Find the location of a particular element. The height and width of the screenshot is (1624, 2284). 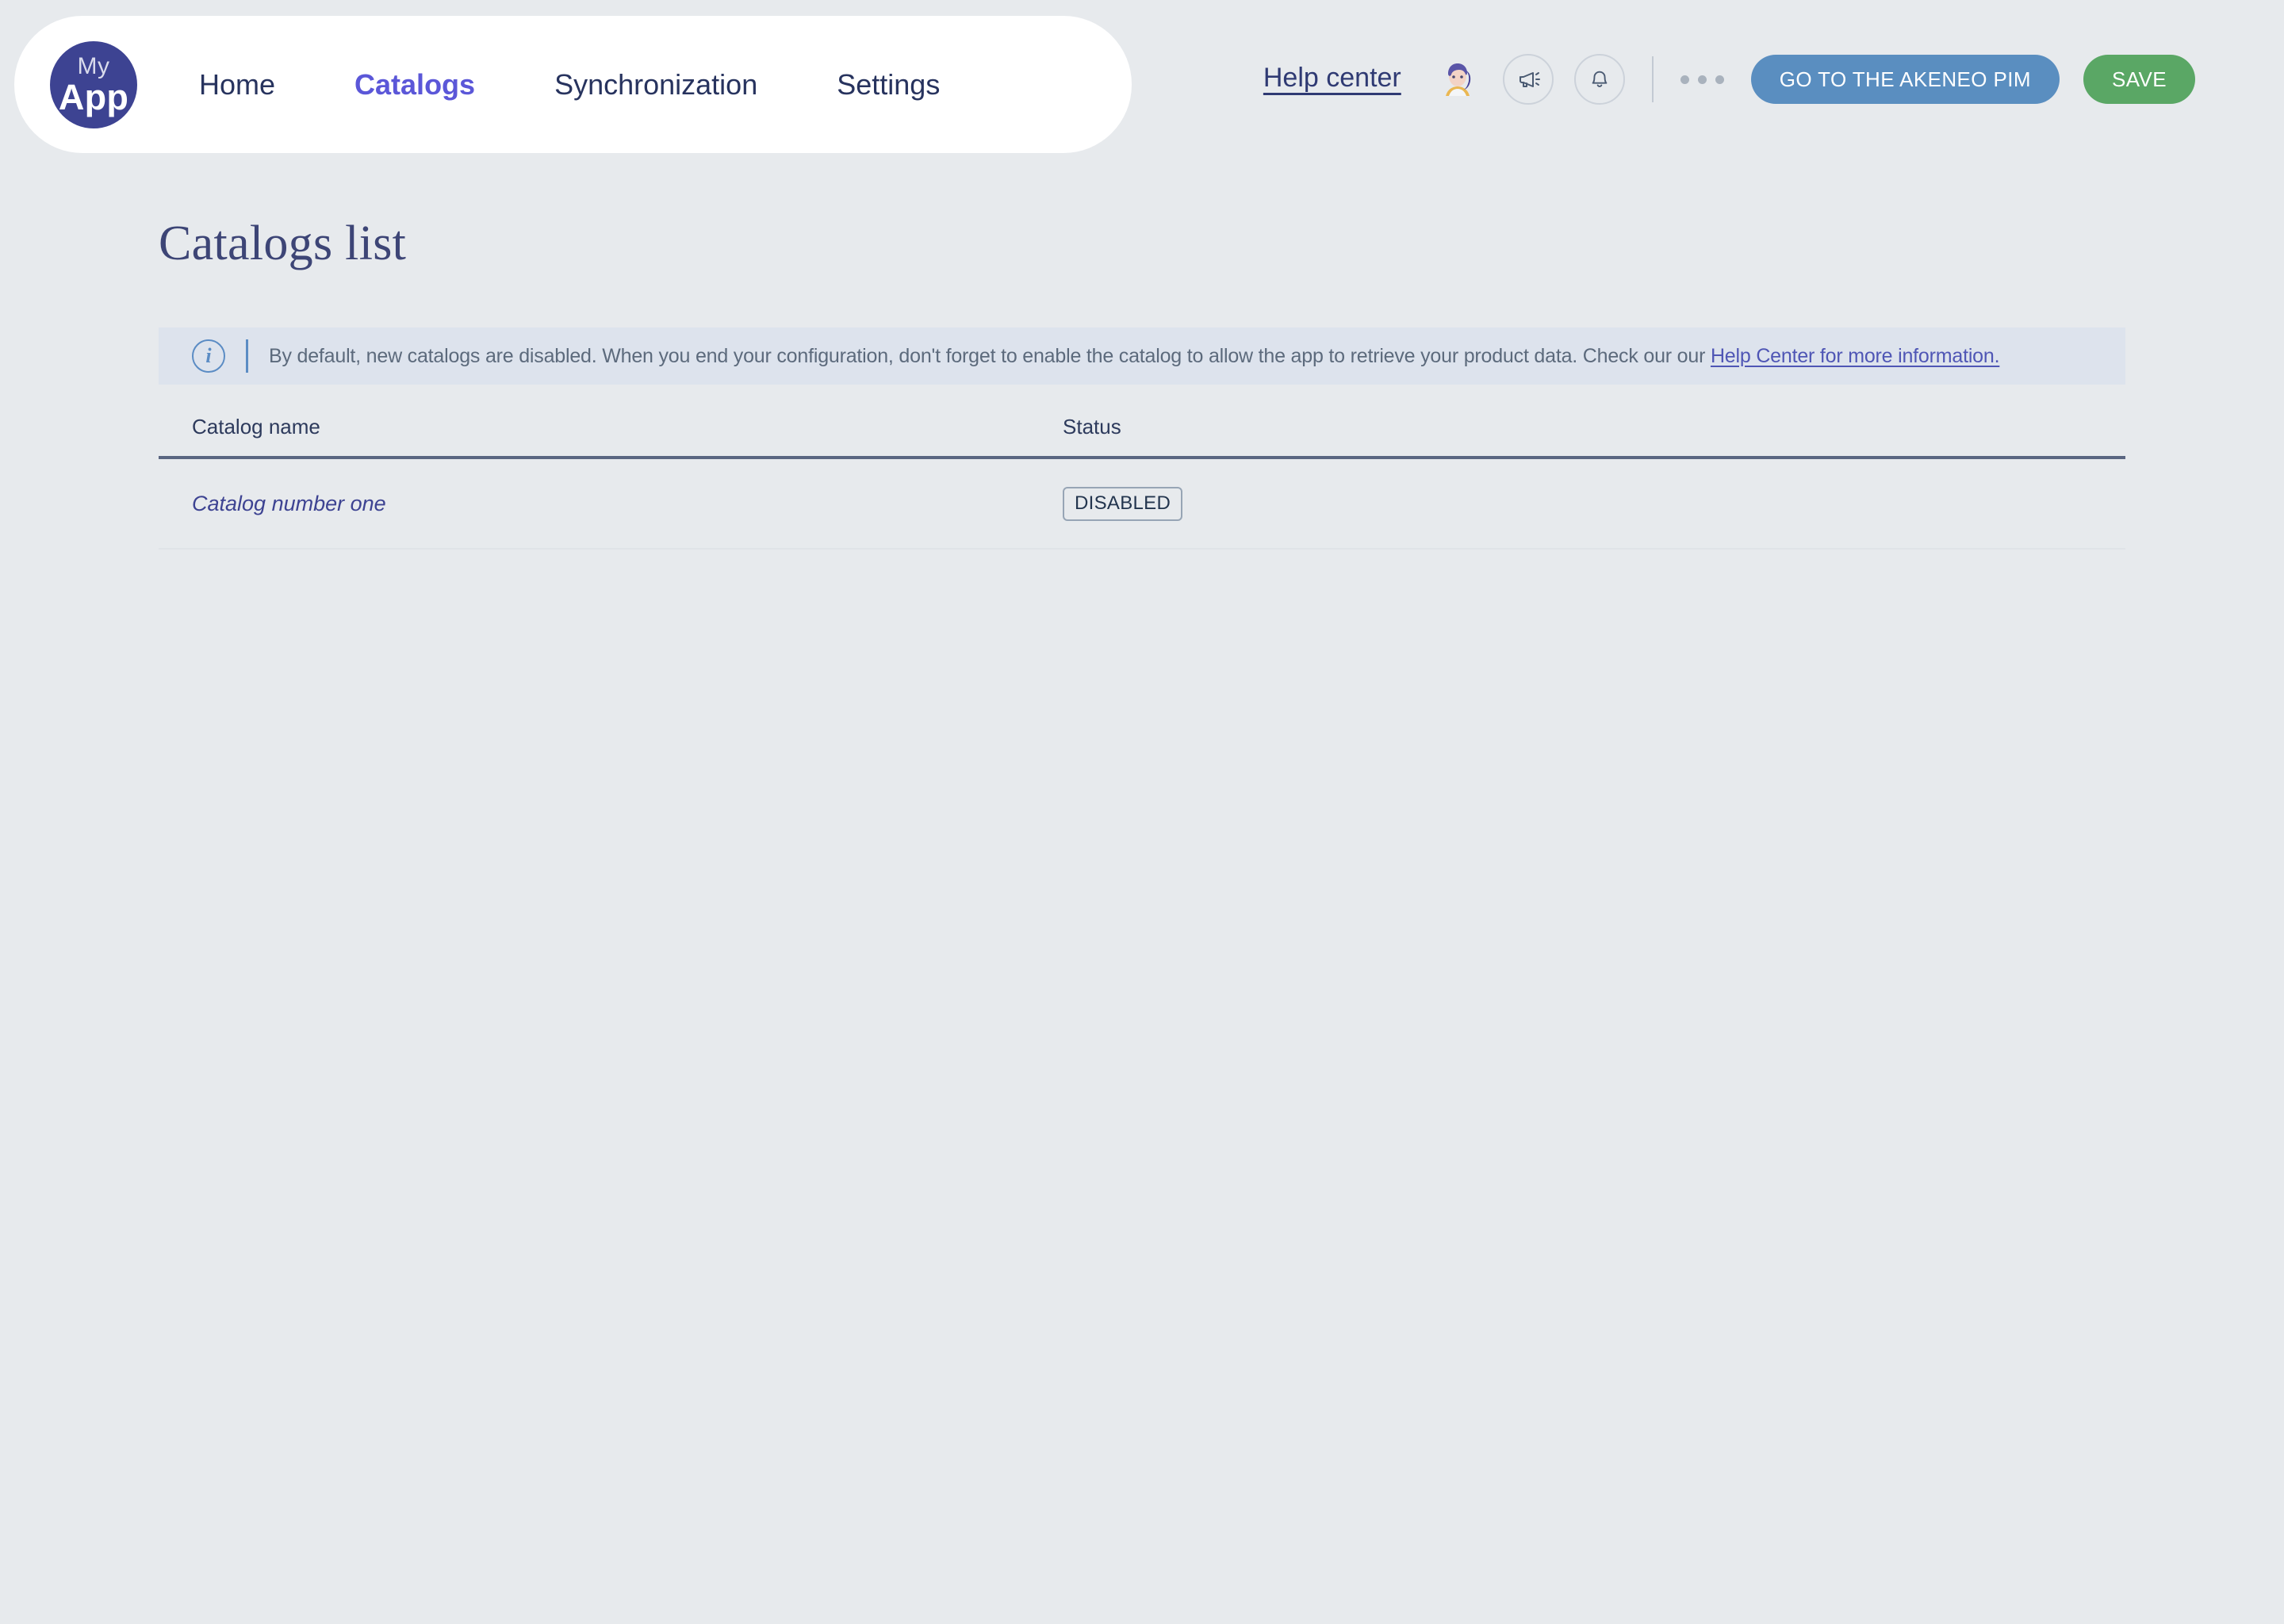

top-bar-actions: Help center GO TO THE AKENEO PIM SAVE is located at coordinates (1729, 79).